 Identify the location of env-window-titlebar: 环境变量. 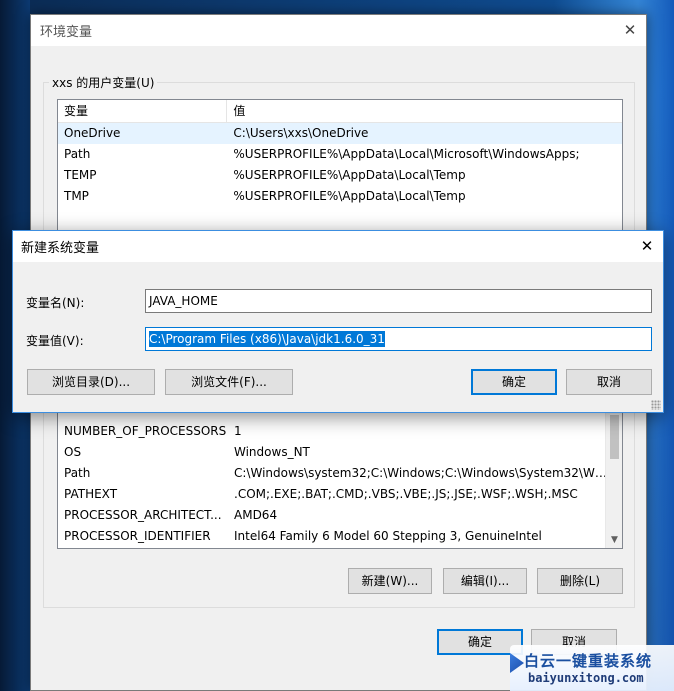
(338, 30).